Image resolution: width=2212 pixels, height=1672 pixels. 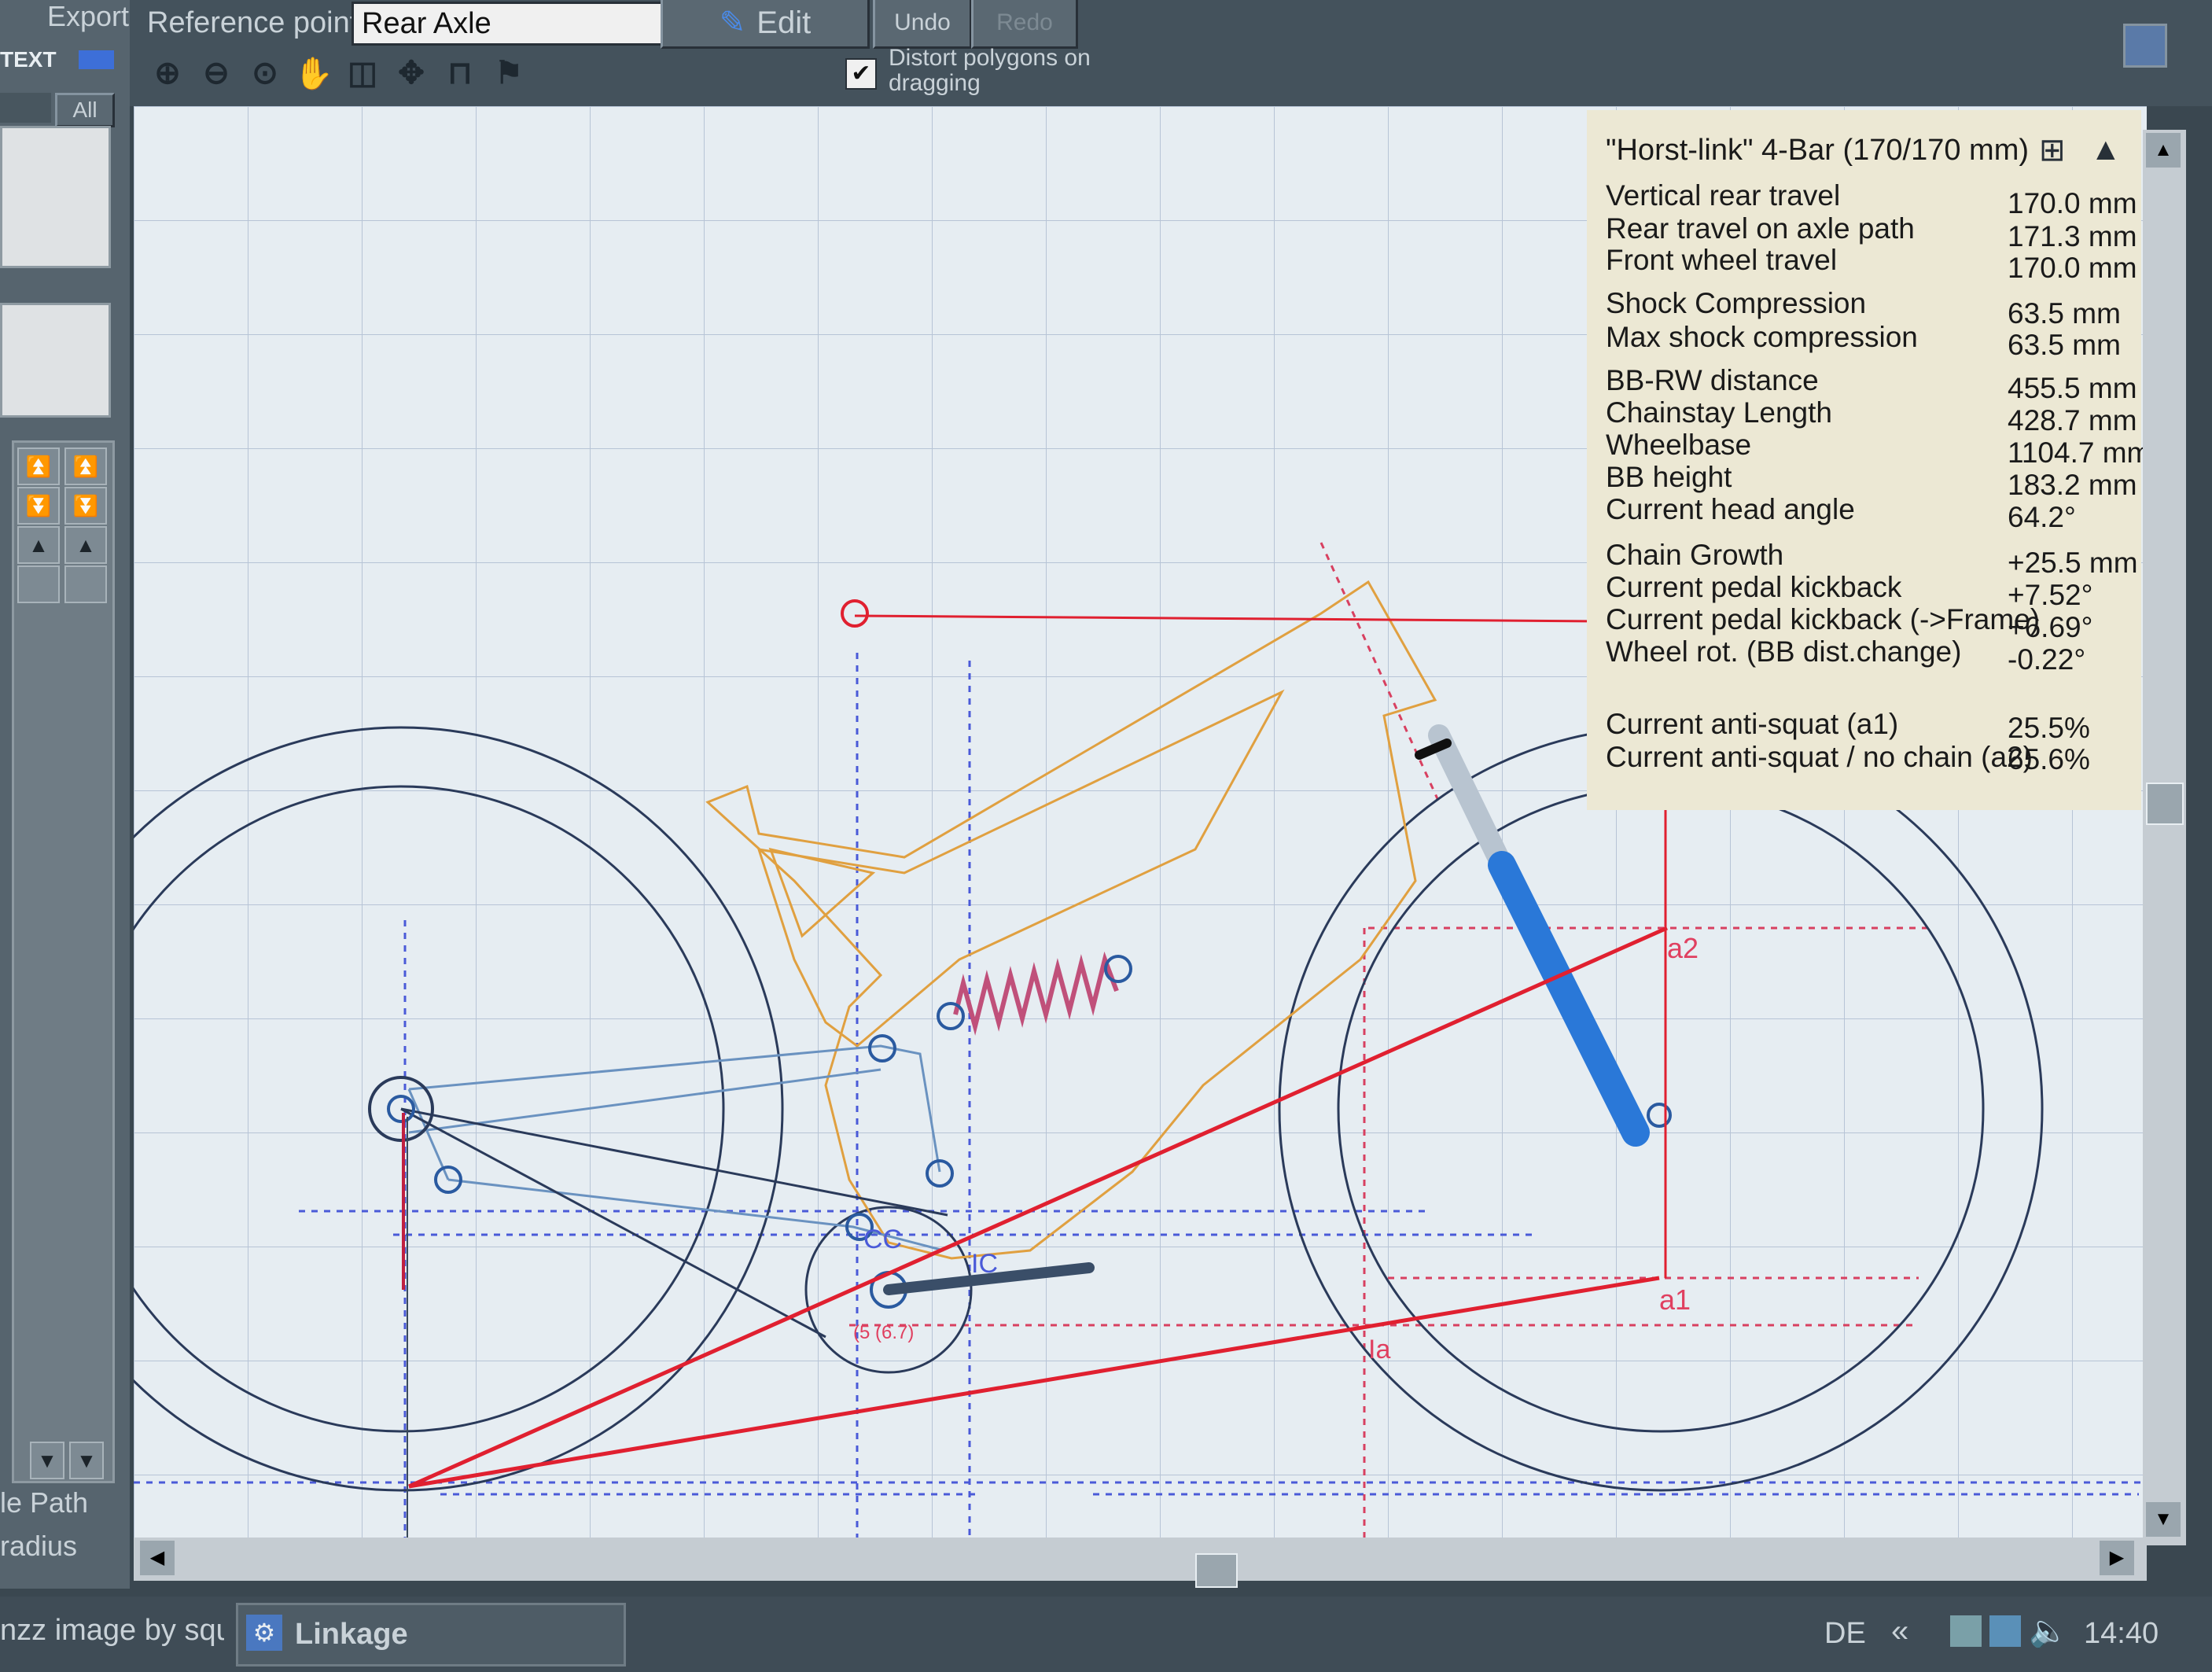 What do you see at coordinates (882, 1239) in the screenshot?
I see `label-cc: CC` at bounding box center [882, 1239].